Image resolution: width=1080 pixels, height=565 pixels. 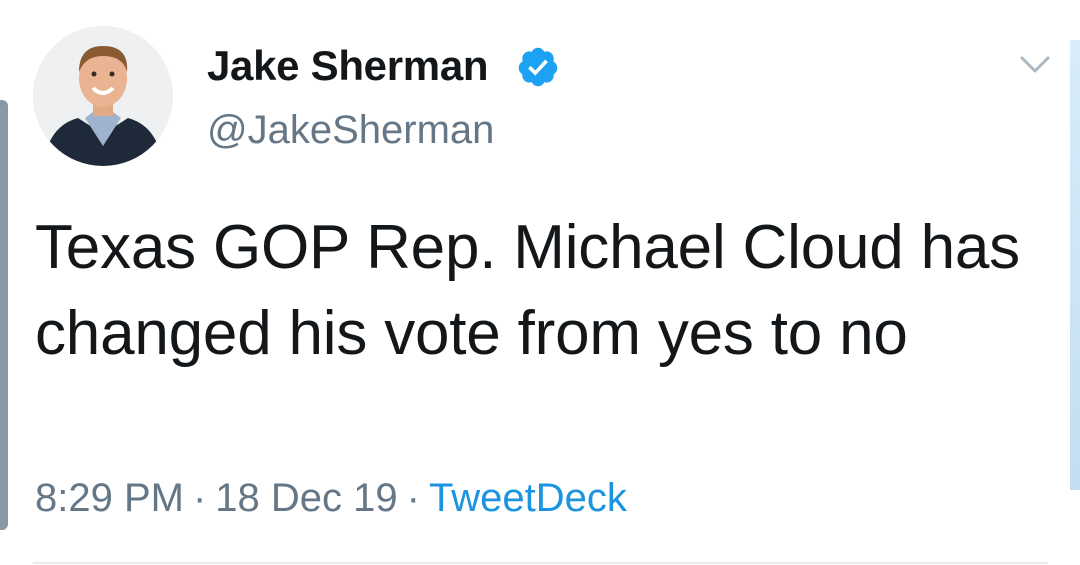 I want to click on left-scroll-edge, so click(x=4, y=315).